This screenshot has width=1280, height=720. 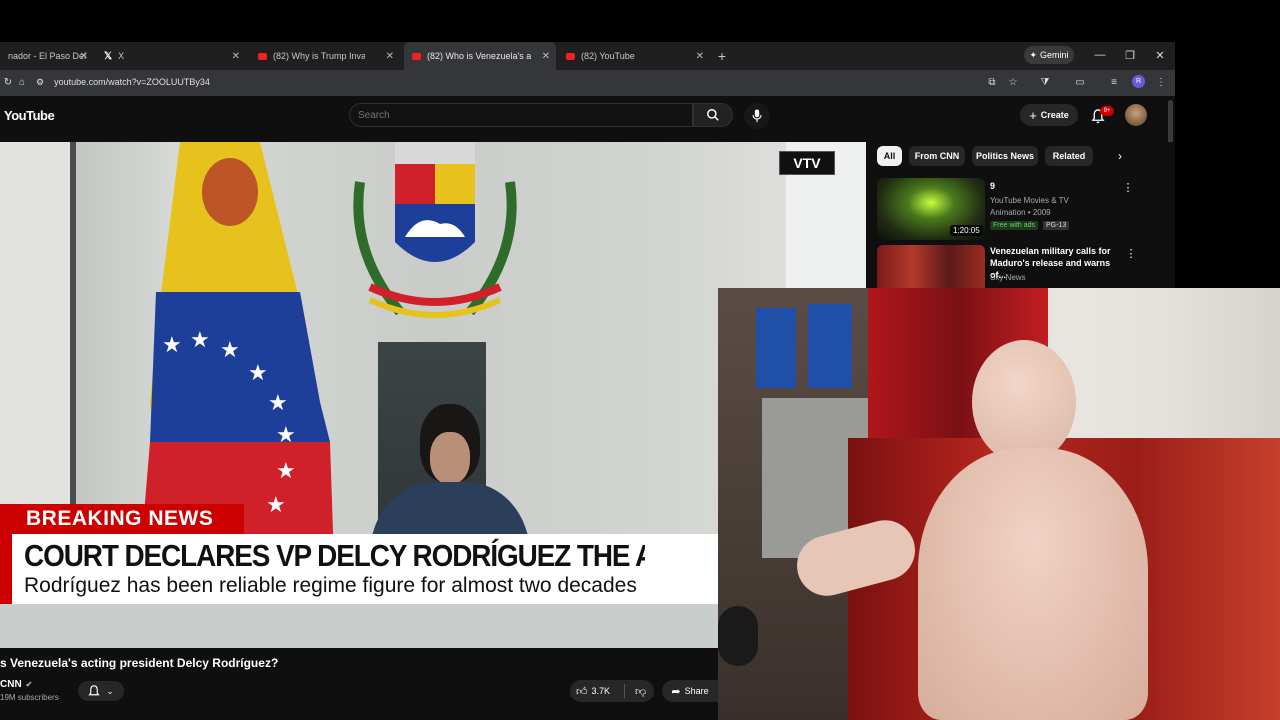 I want to click on youtube-logo: YouTube, so click(x=29, y=115).